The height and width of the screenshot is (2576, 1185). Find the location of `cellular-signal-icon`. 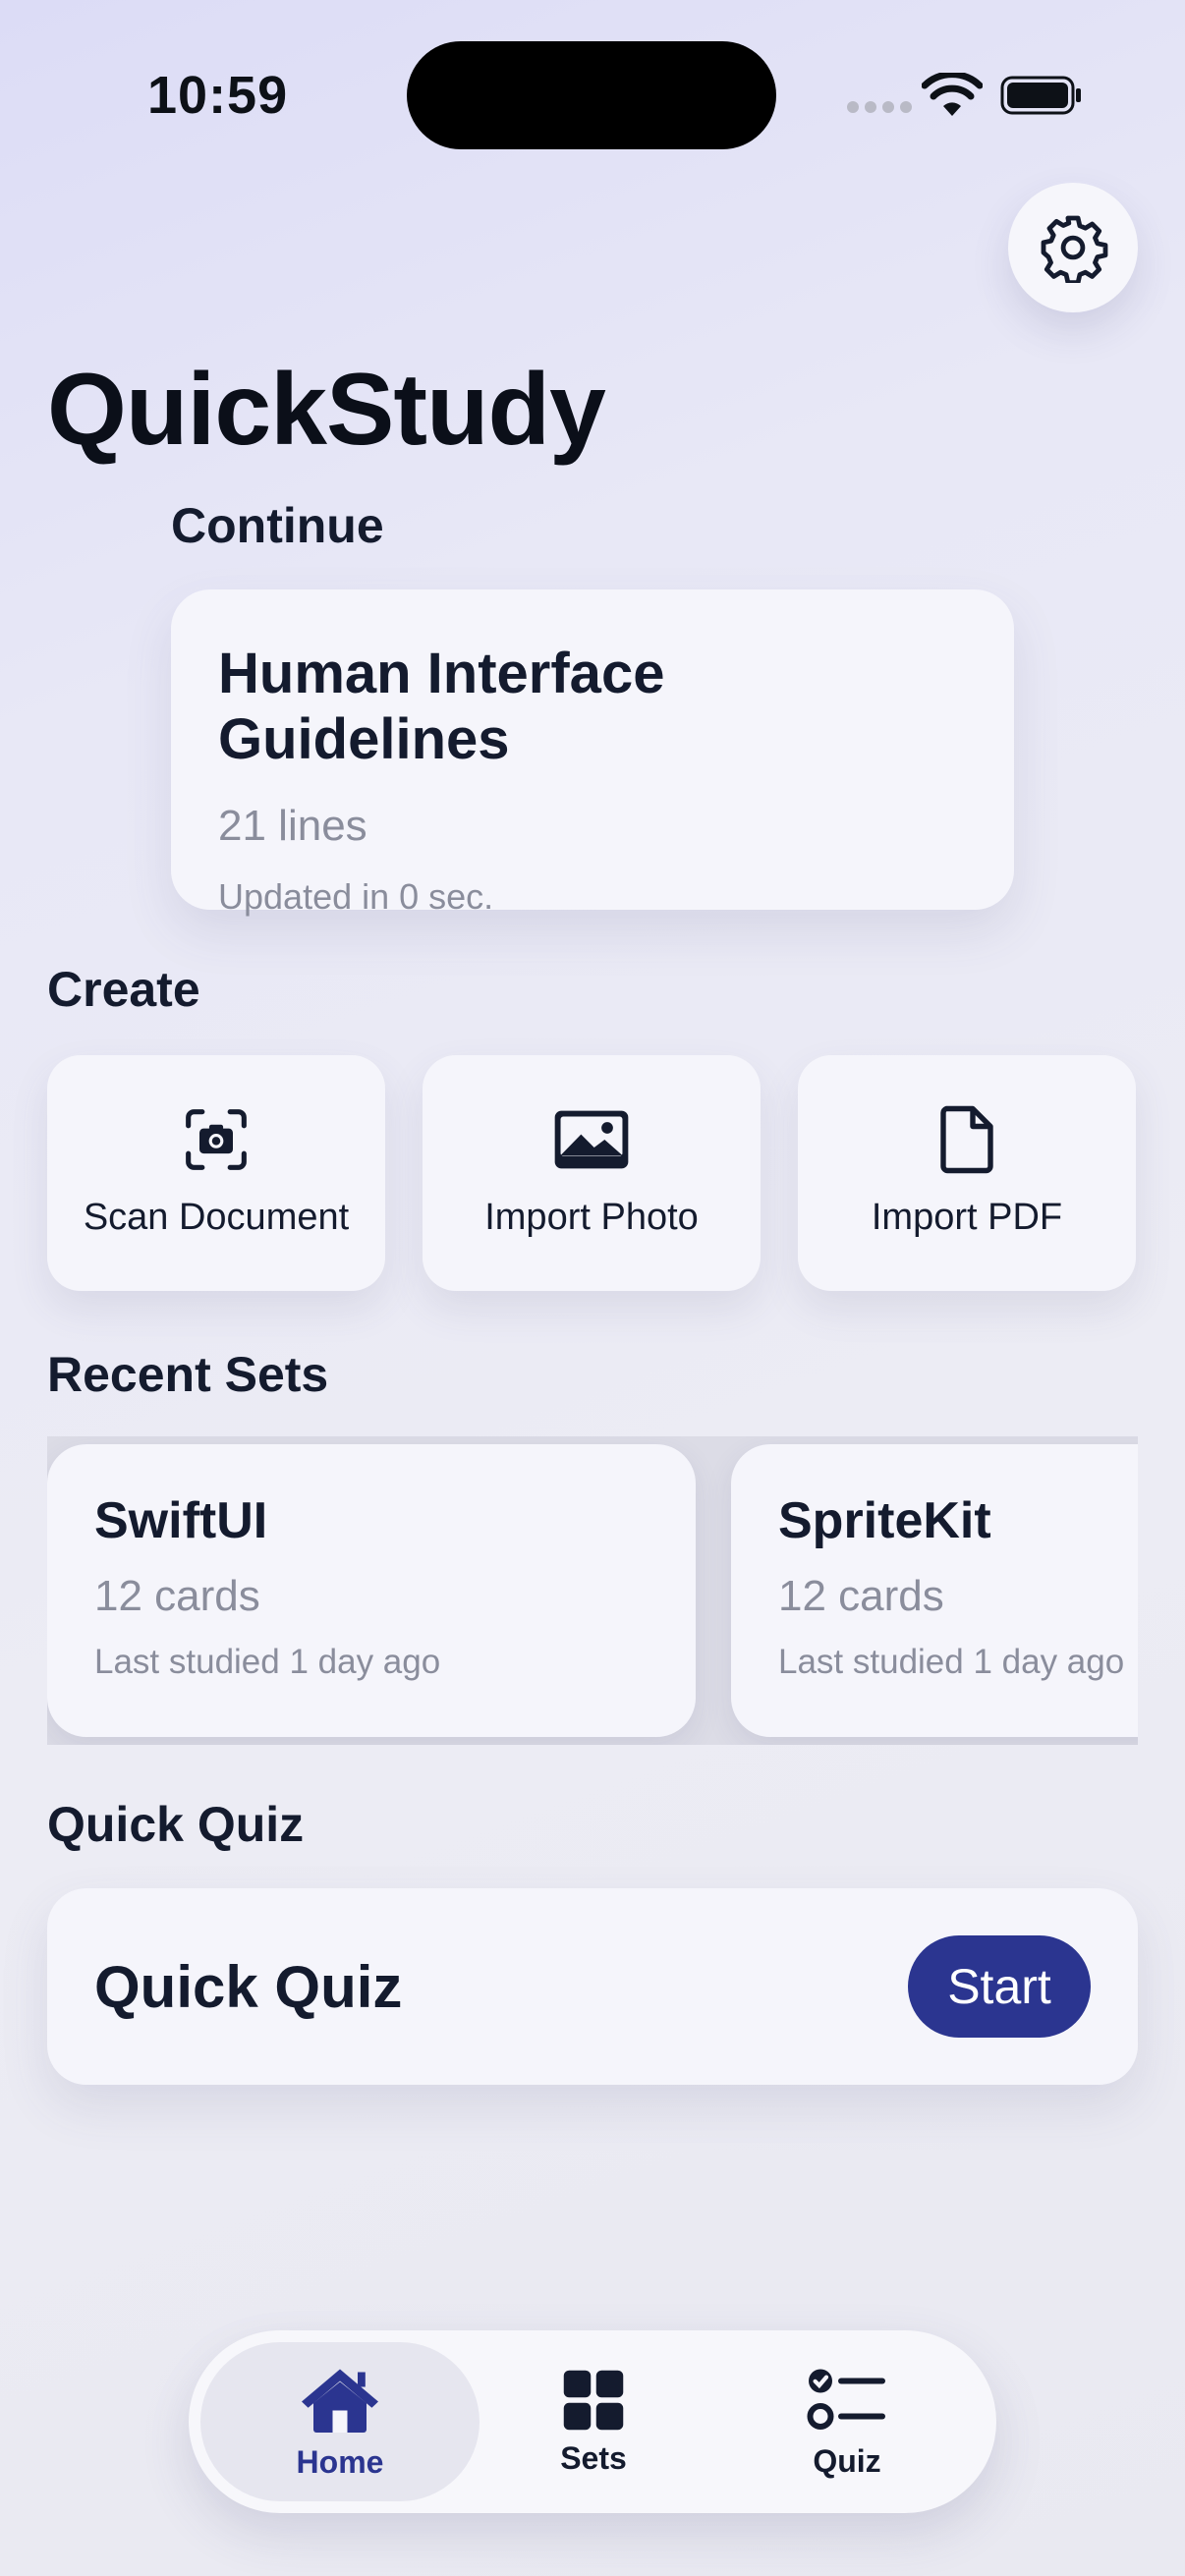

cellular-signal-icon is located at coordinates (880, 107).